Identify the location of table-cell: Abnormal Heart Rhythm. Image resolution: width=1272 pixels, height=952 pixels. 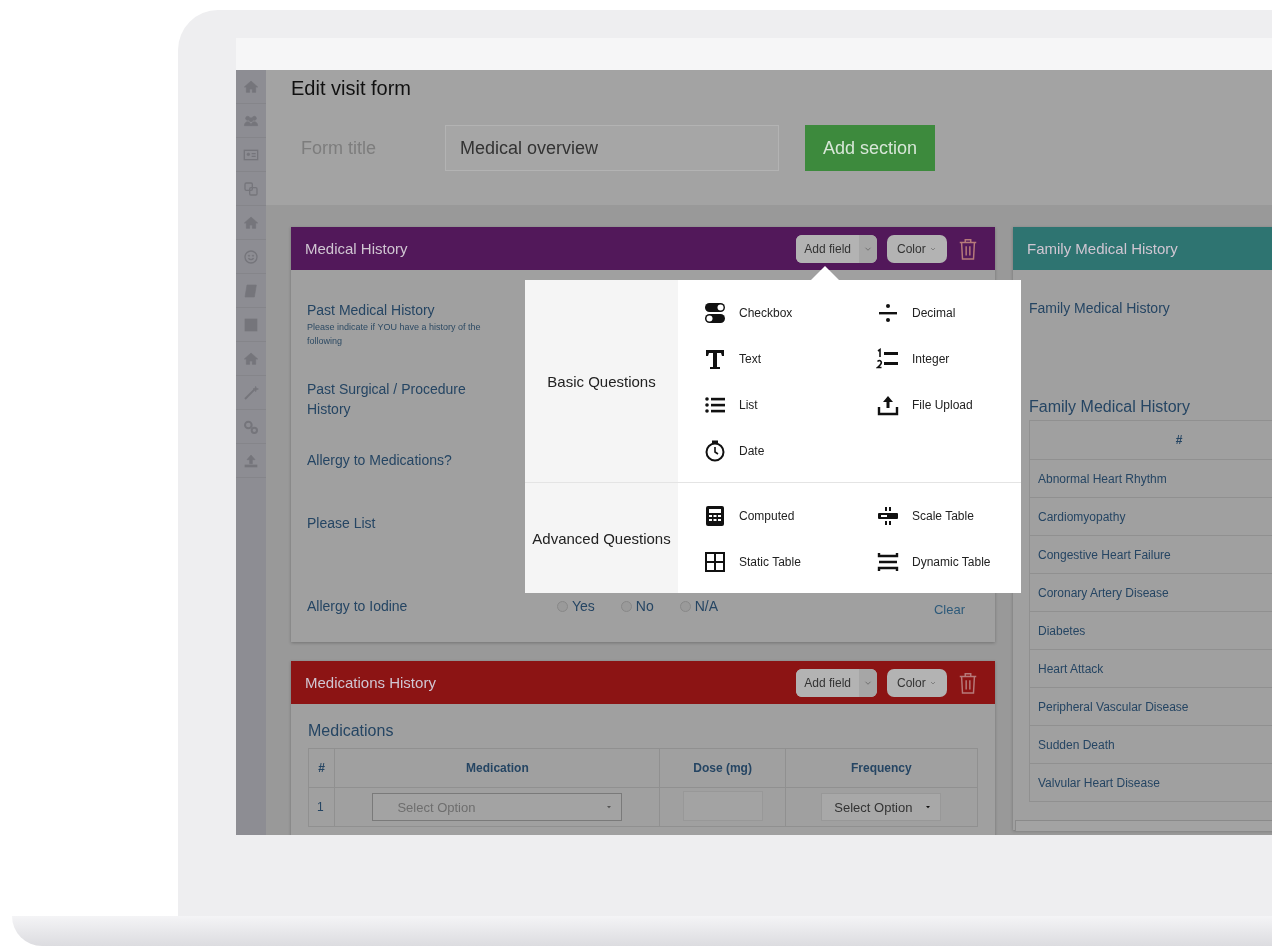
(1150, 478).